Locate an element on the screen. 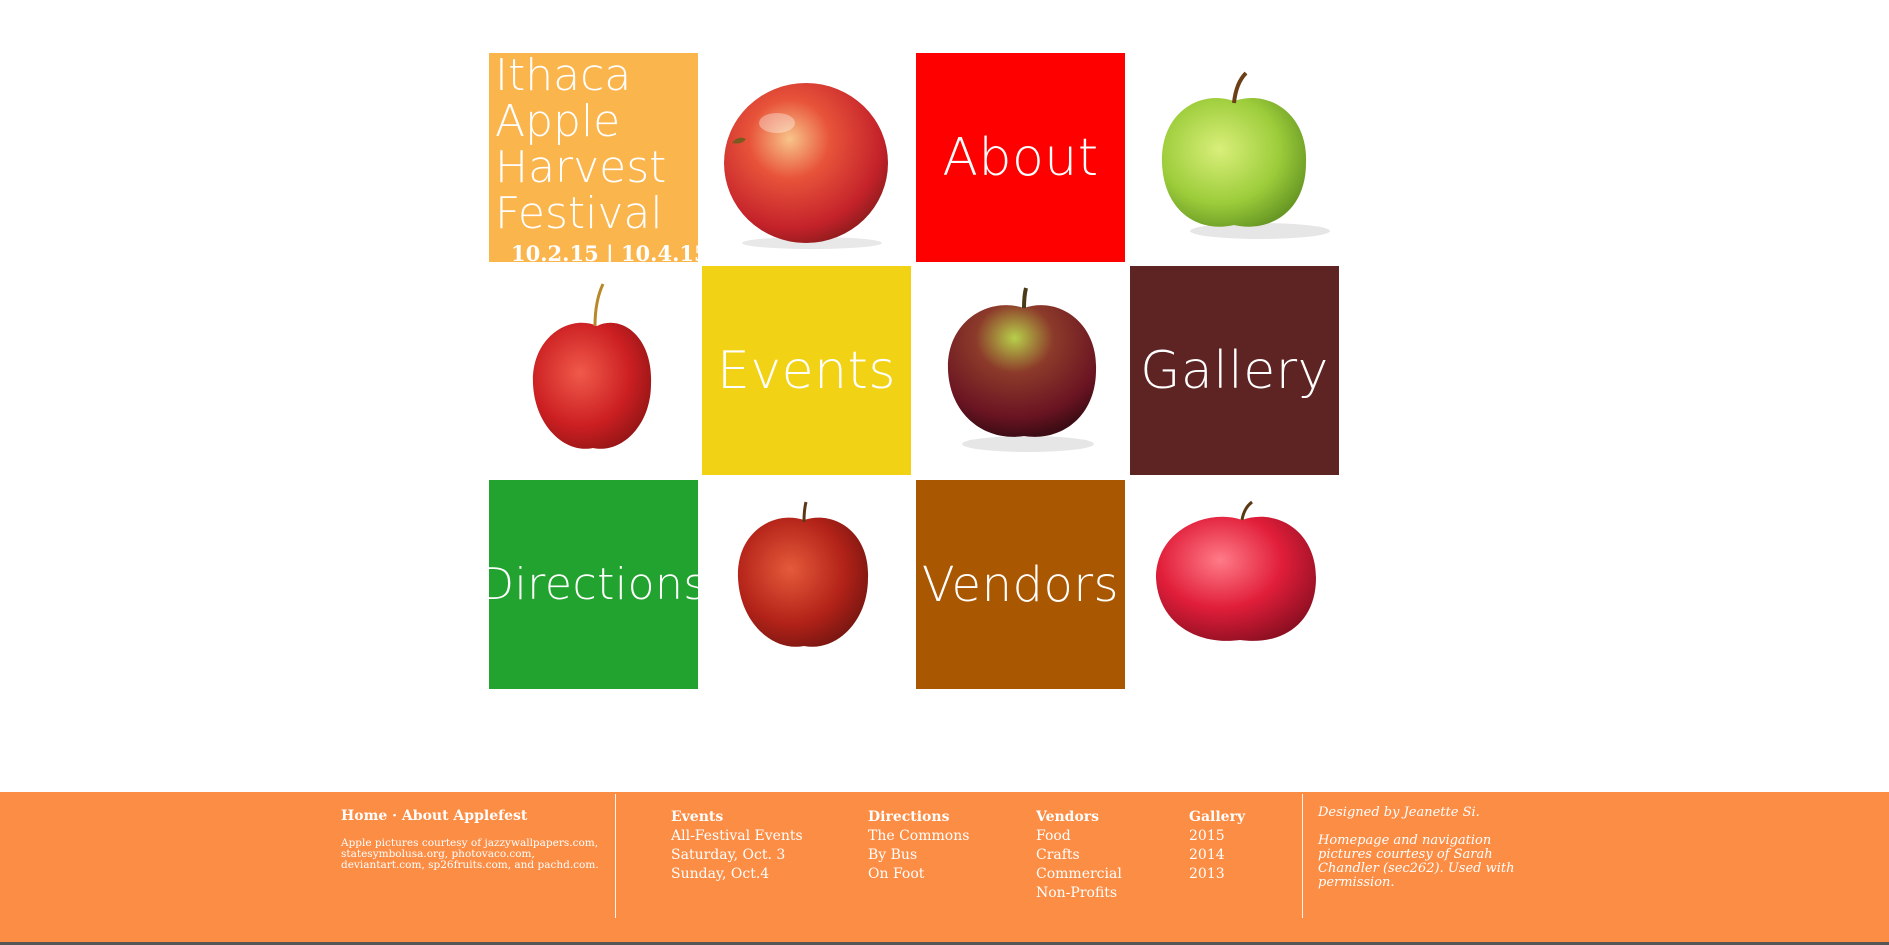 The height and width of the screenshot is (945, 1889). footer-directions-item: By Bus is located at coordinates (918, 855).